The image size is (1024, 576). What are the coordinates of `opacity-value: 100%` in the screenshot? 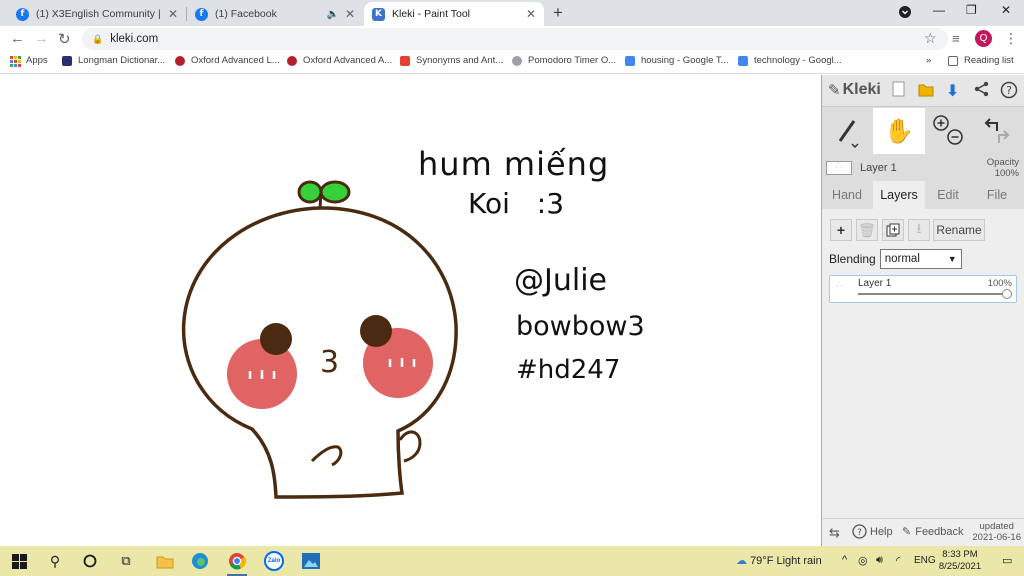 It's located at (1006, 173).